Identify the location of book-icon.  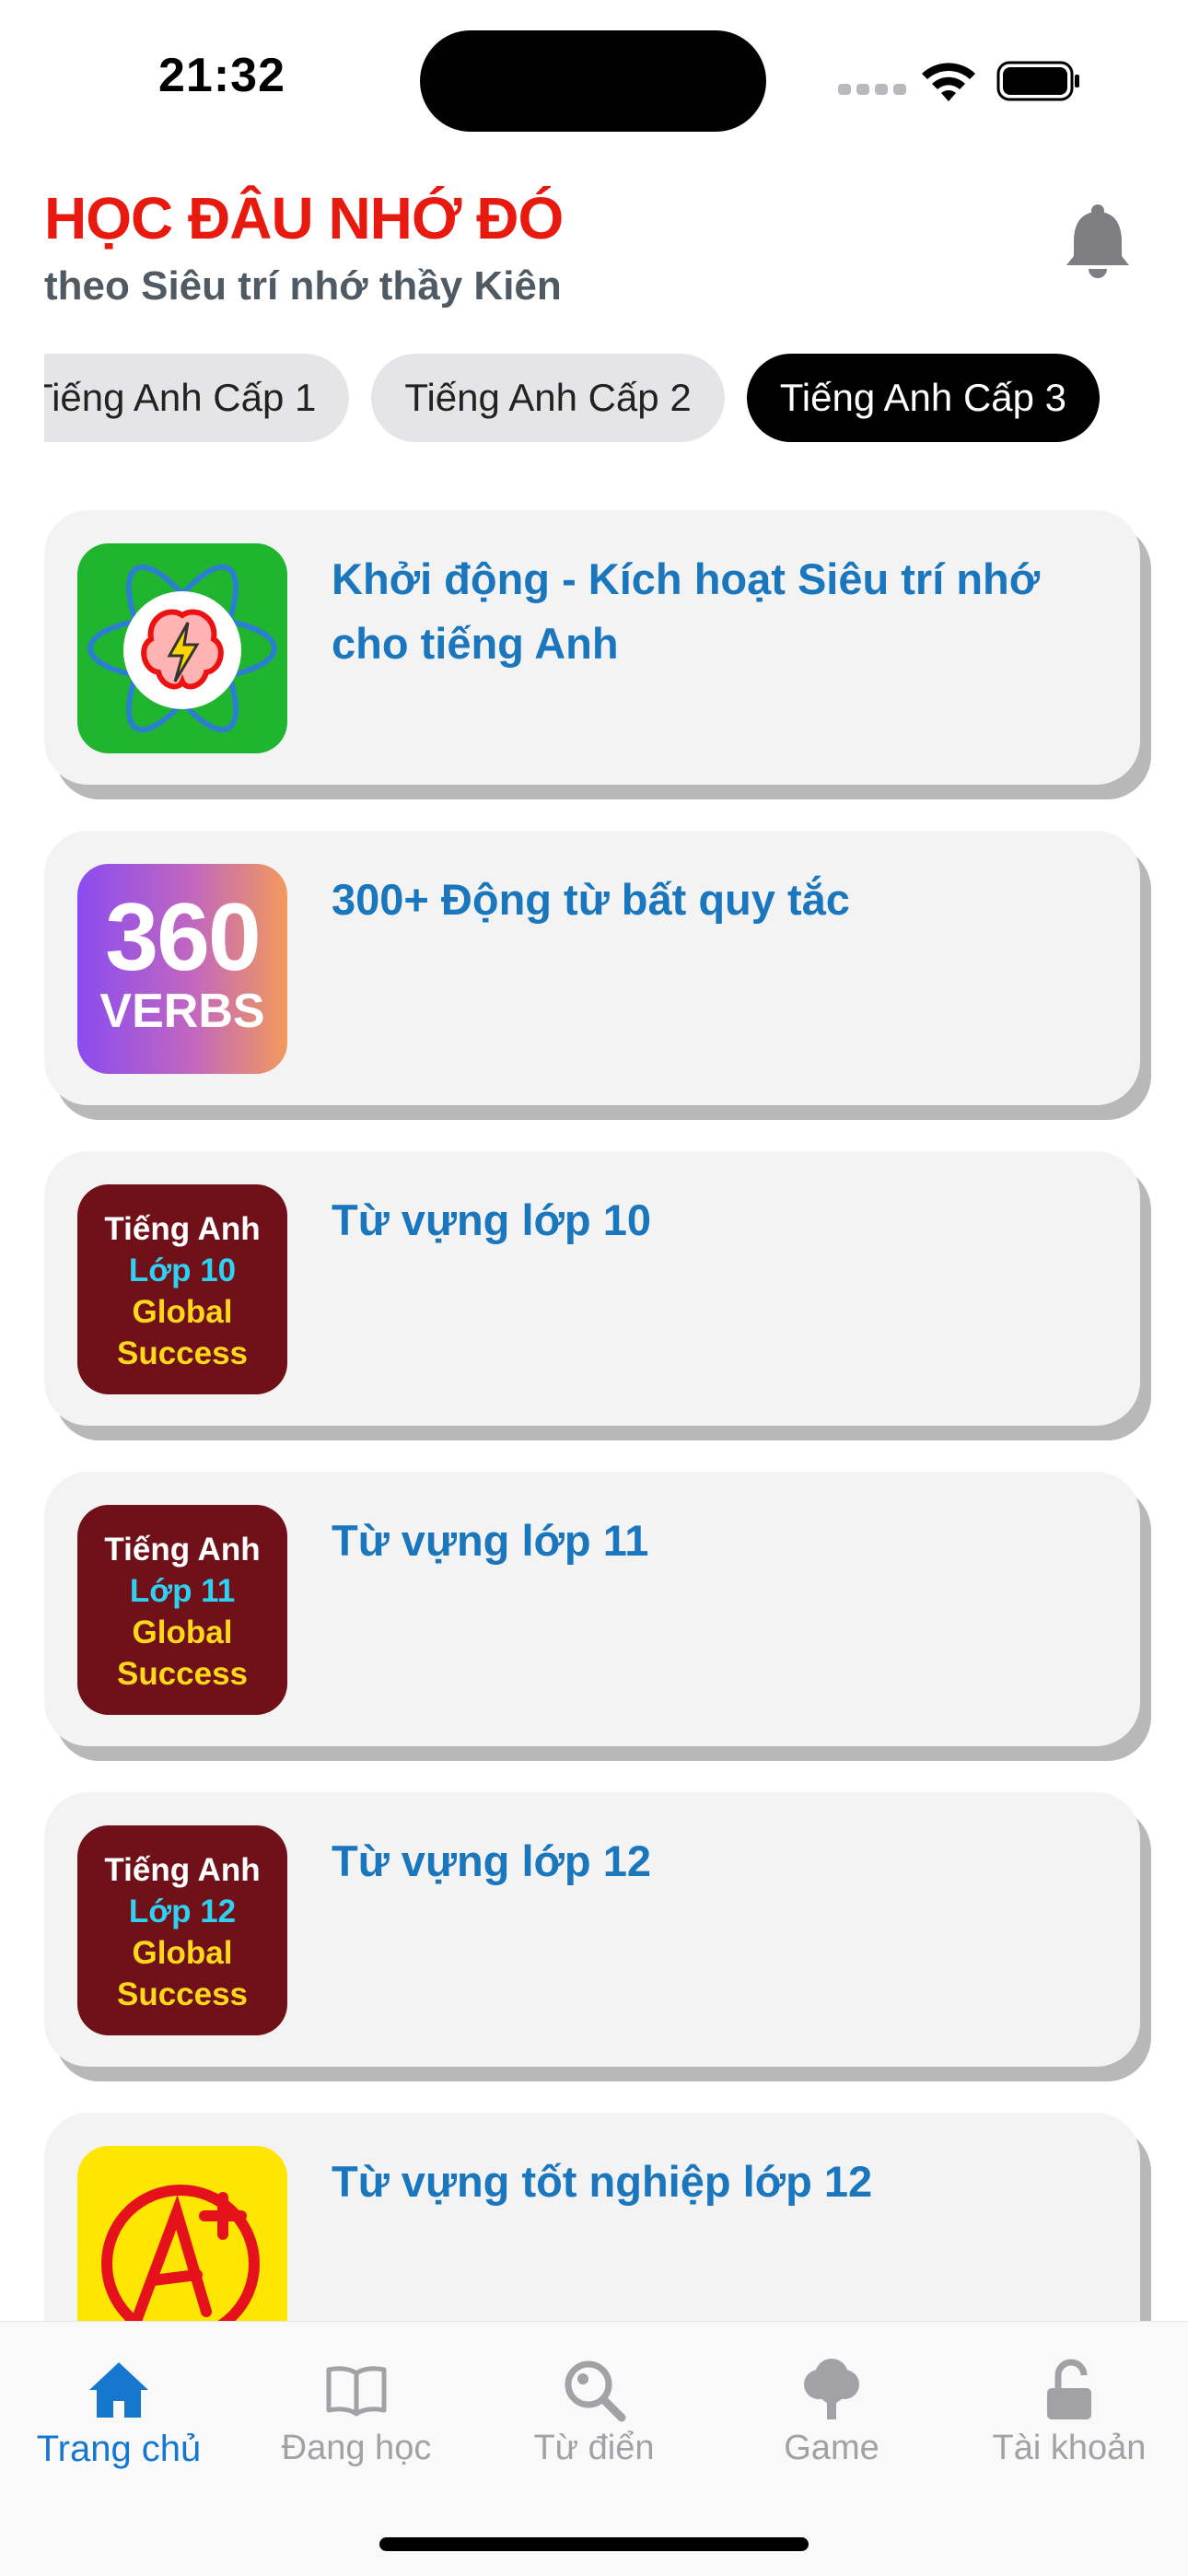
(356, 2391).